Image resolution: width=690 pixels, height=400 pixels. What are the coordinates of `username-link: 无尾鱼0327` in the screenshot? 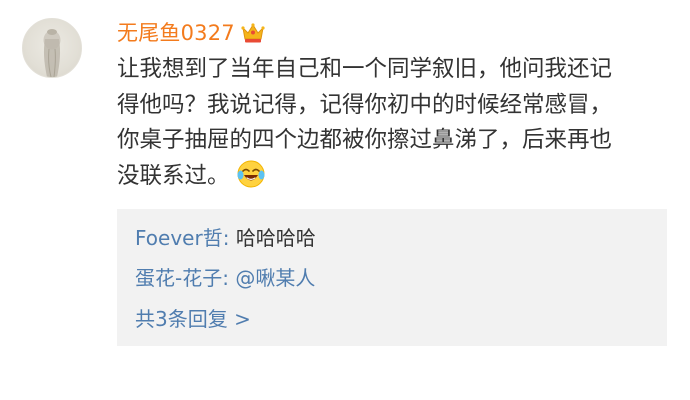 It's located at (176, 33).